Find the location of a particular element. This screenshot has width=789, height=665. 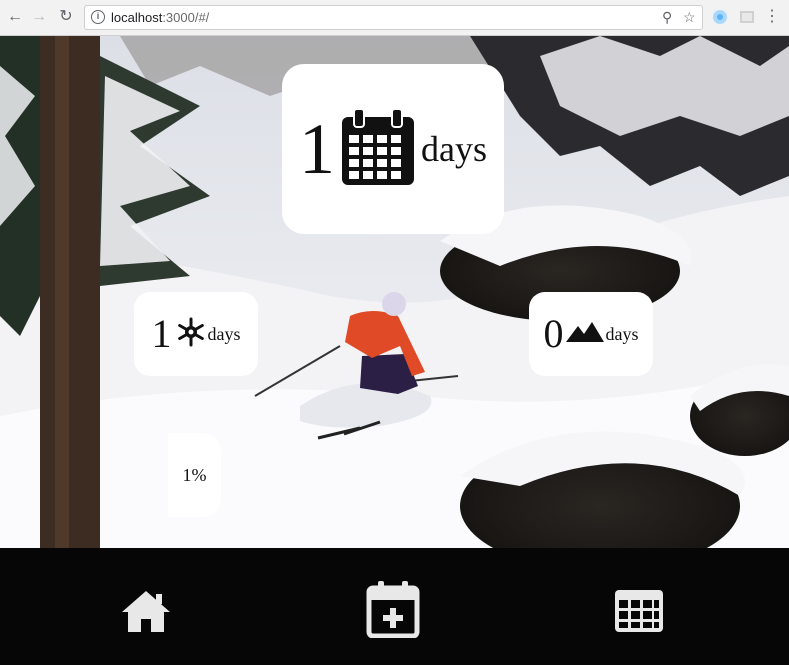

reload-icon: ↻ is located at coordinates (66, 17).